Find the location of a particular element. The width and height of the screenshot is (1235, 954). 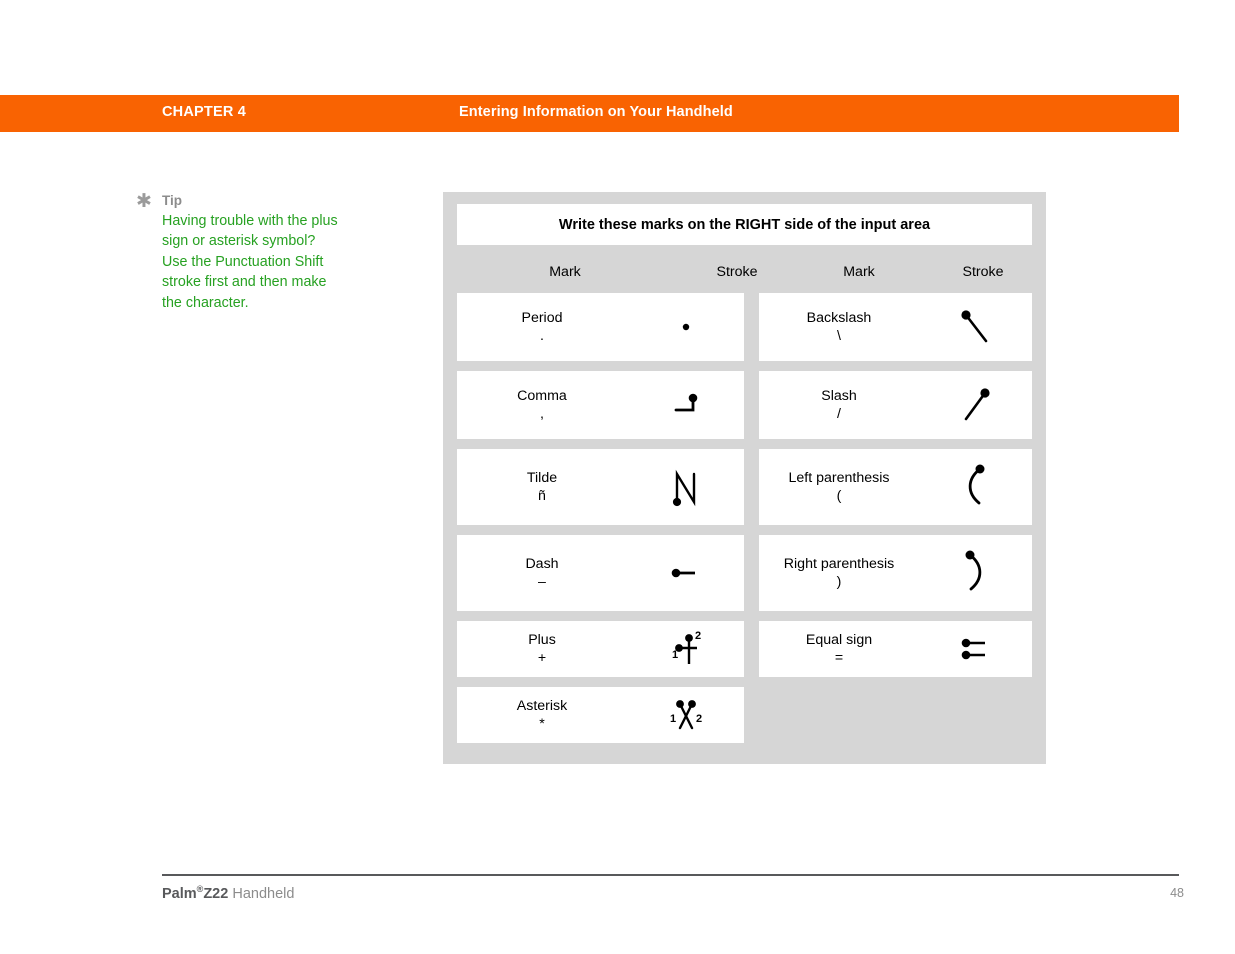

cell-backslash: Backslash \ is located at coordinates (895, 327).